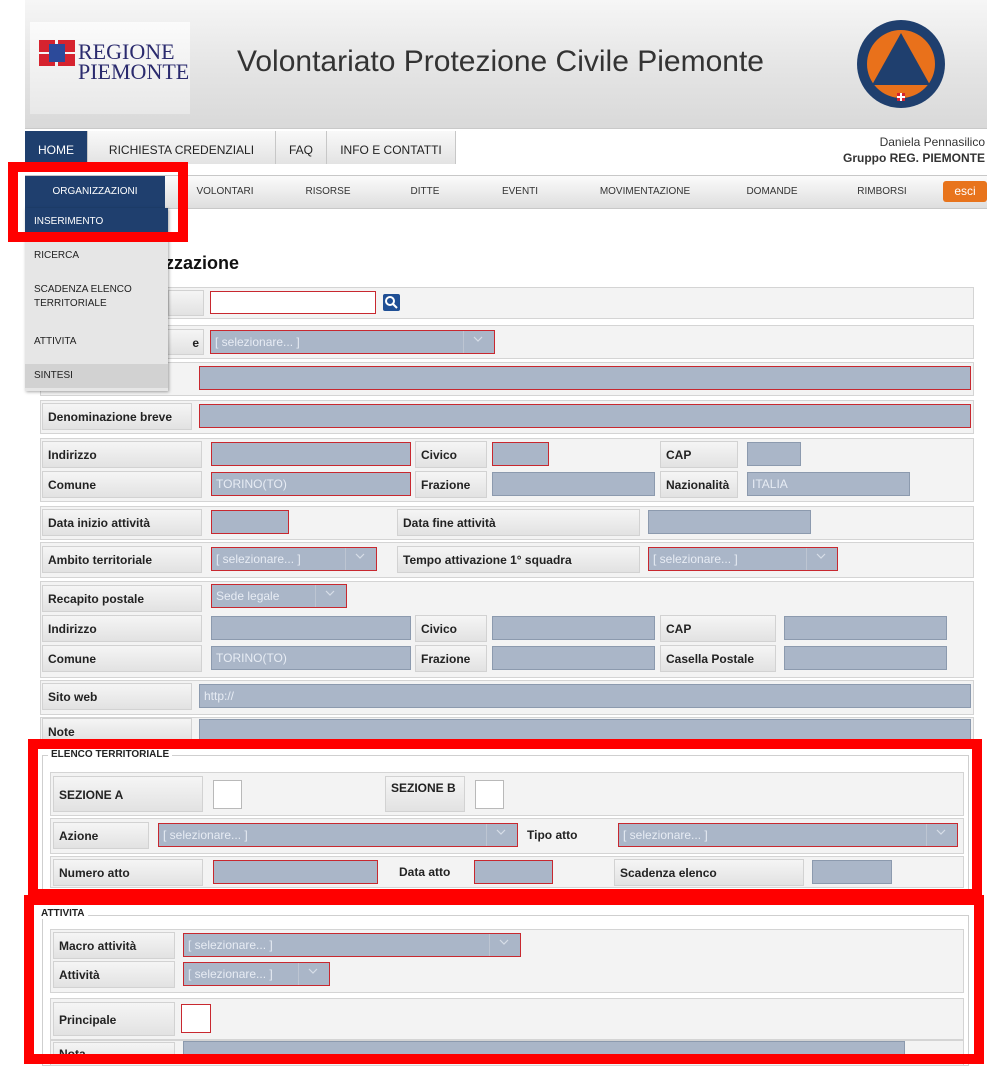  What do you see at coordinates (186, 303) in the screenshot?
I see `row-label` at bounding box center [186, 303].